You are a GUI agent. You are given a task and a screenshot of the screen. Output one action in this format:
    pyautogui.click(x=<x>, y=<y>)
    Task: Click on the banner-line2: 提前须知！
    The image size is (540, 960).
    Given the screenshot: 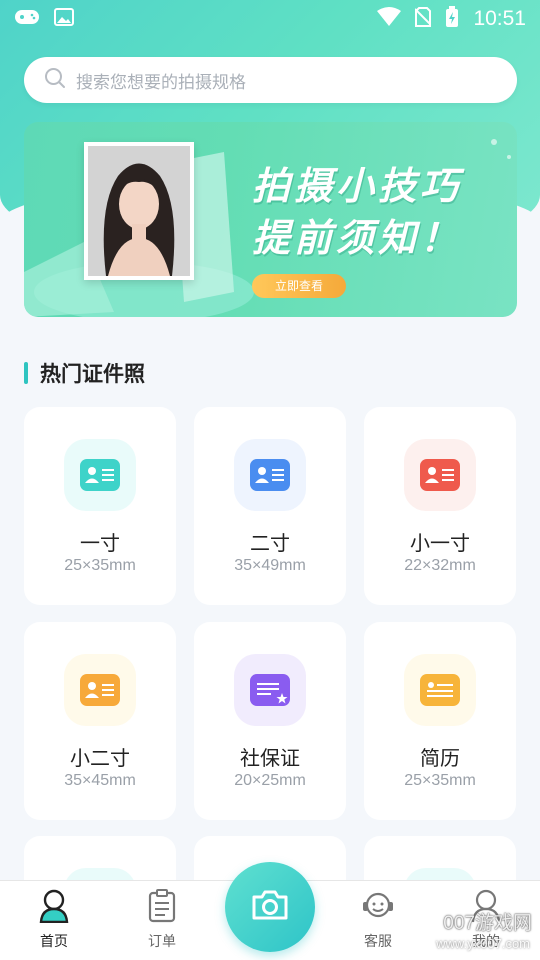 What is the action you would take?
    pyautogui.click(x=357, y=238)
    